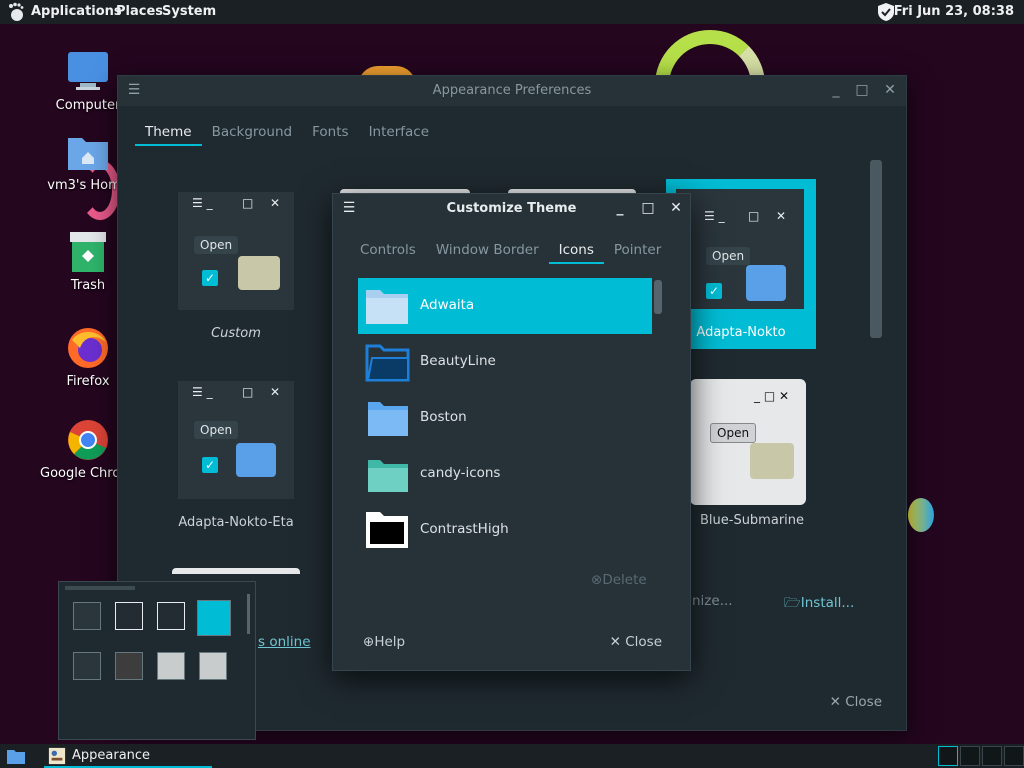  I want to click on thumbnail-tabs, so click(100, 588).